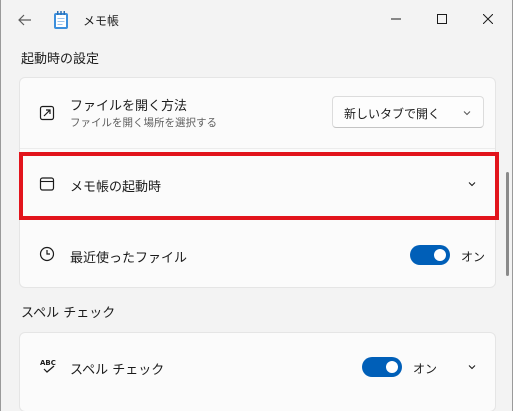 Image resolution: width=513 pixels, height=411 pixels. Describe the element at coordinates (116, 187) in the screenshot. I see `notepad-startup-title: メモ帳の起動時` at that location.